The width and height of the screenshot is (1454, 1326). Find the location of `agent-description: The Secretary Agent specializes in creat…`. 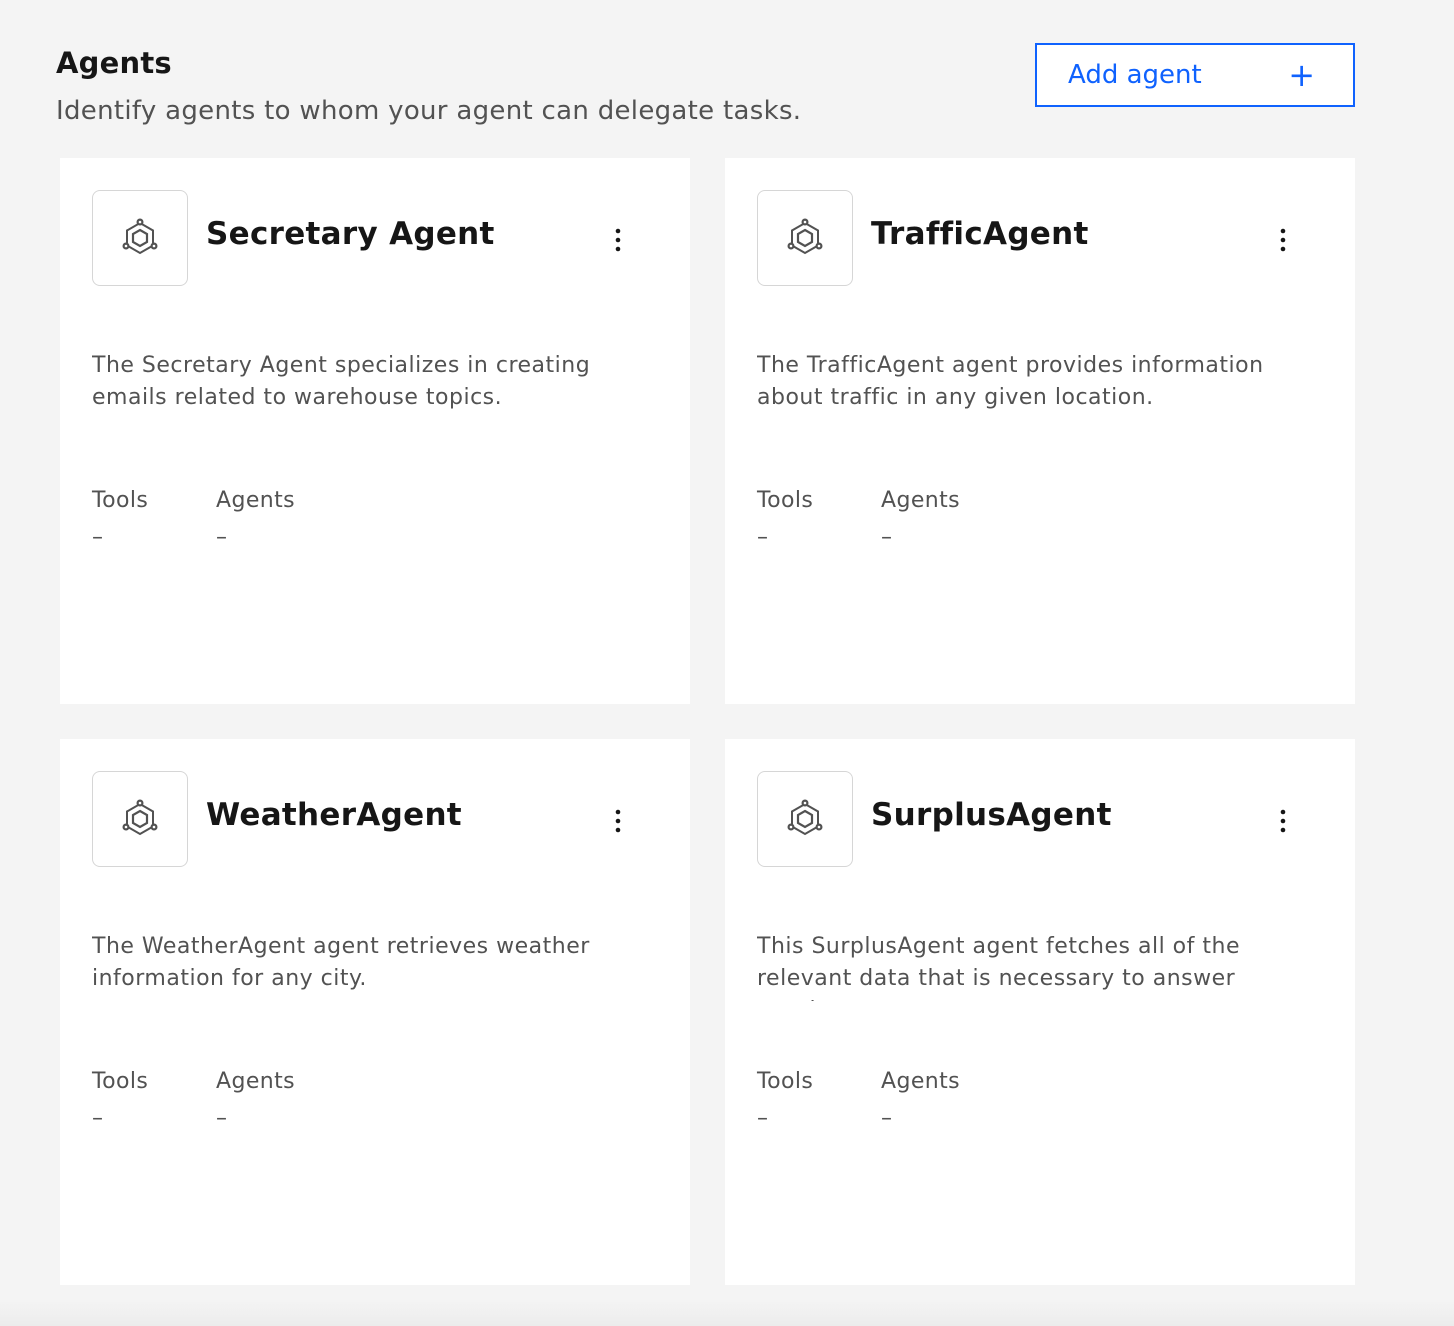

agent-description: The Secretary Agent specializes in creat… is located at coordinates (341, 381).